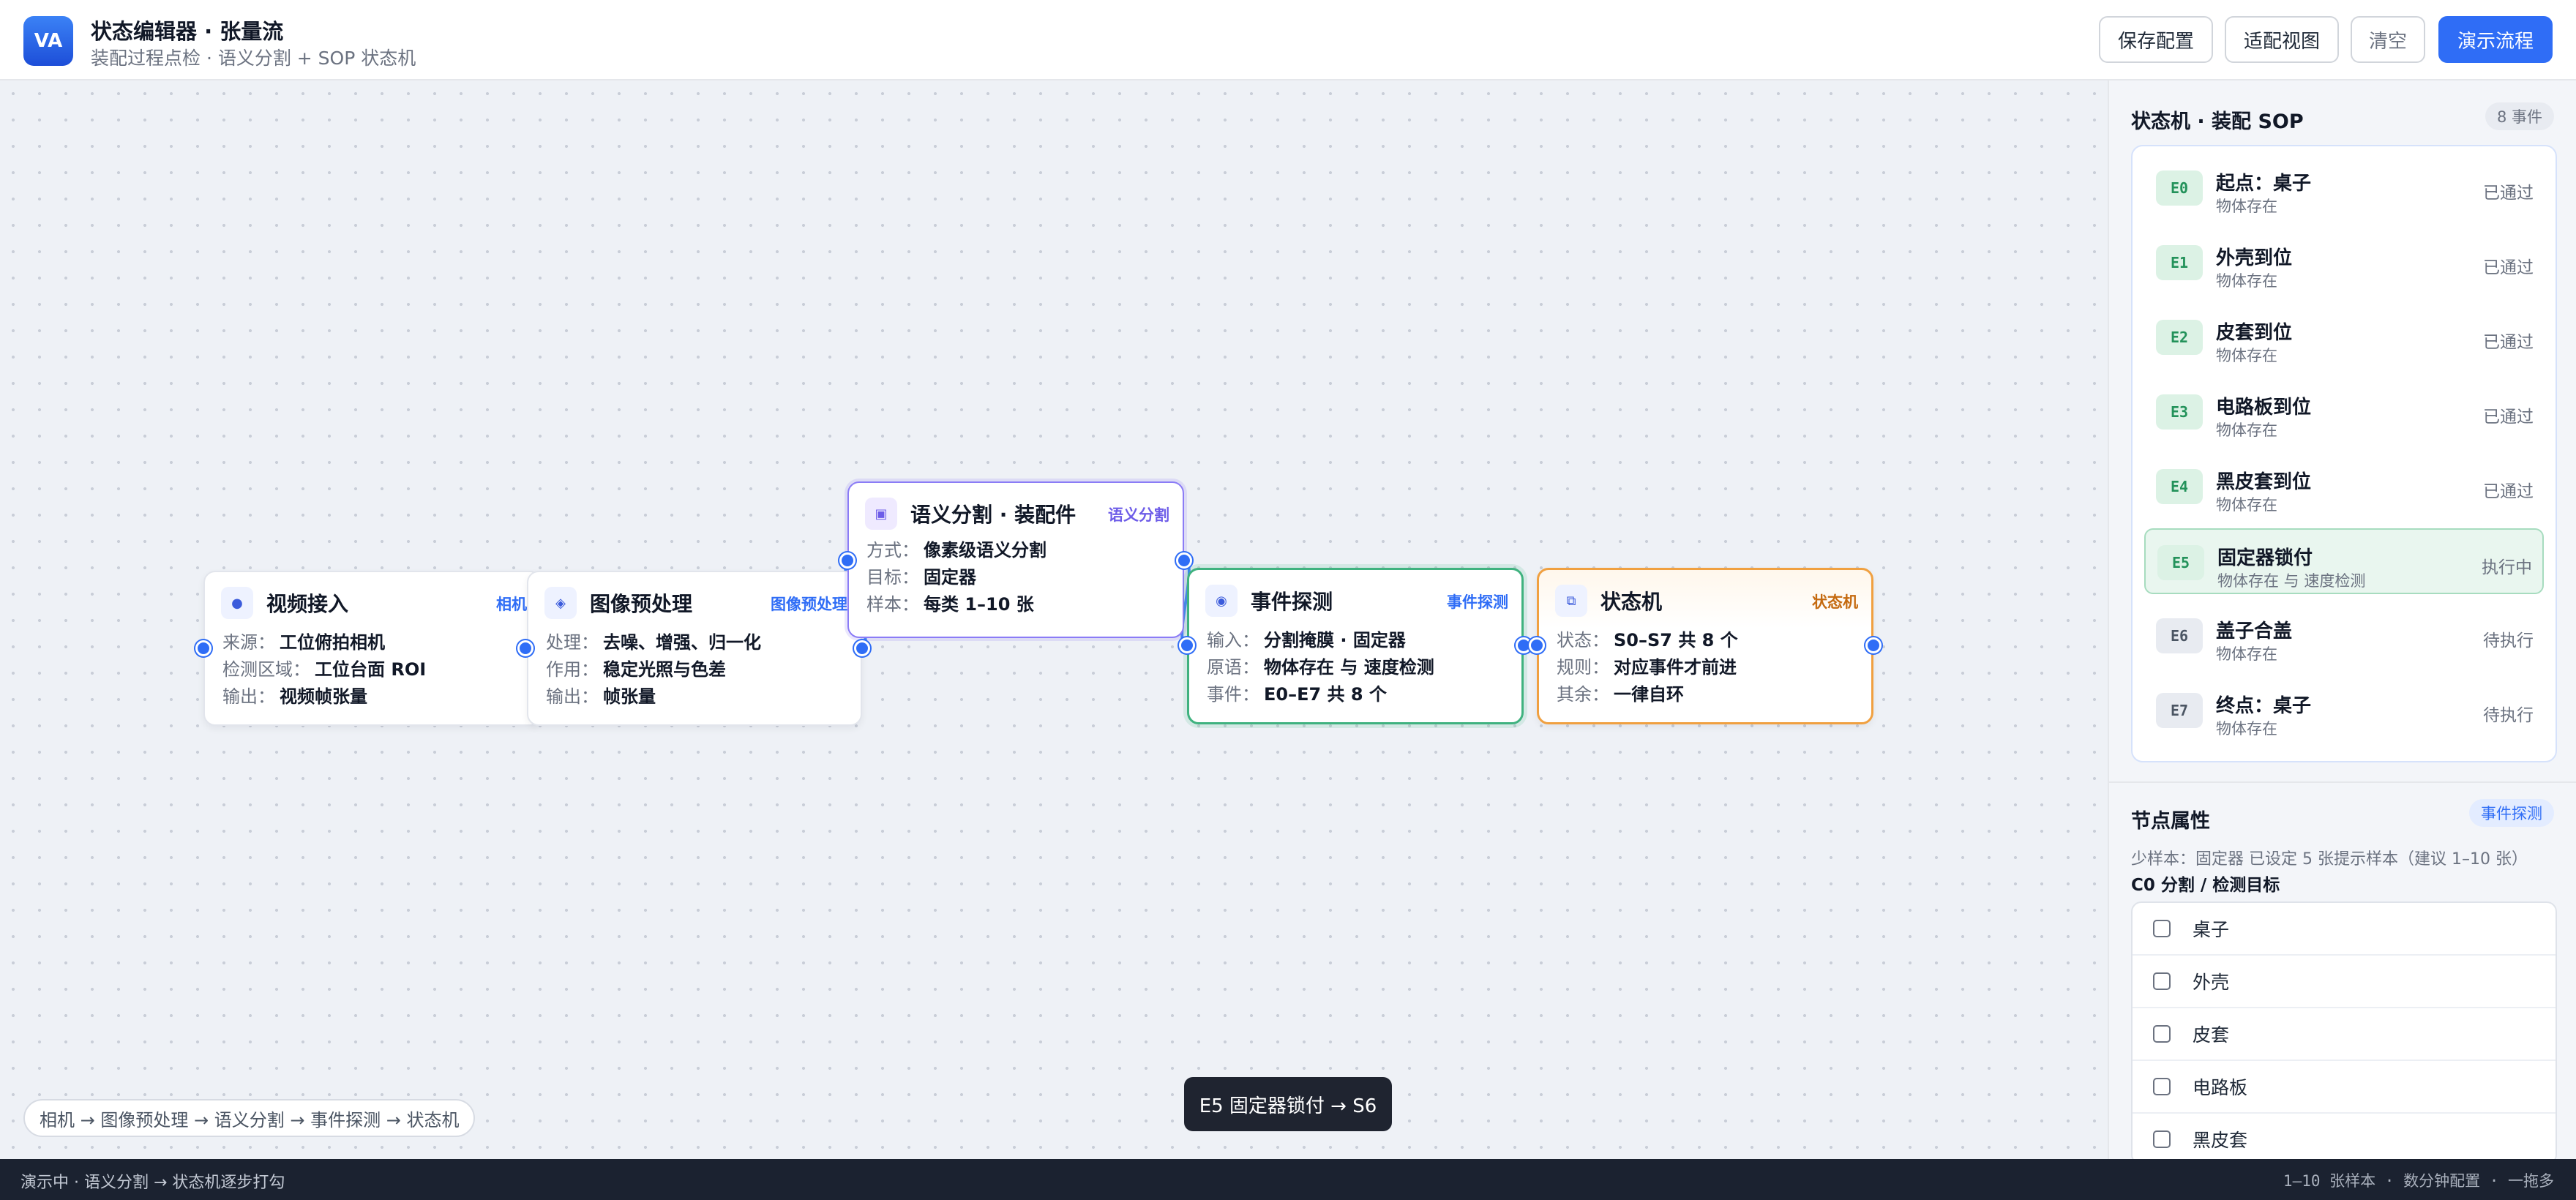  I want to click on event-count-badge: 8 事件, so click(2519, 116).